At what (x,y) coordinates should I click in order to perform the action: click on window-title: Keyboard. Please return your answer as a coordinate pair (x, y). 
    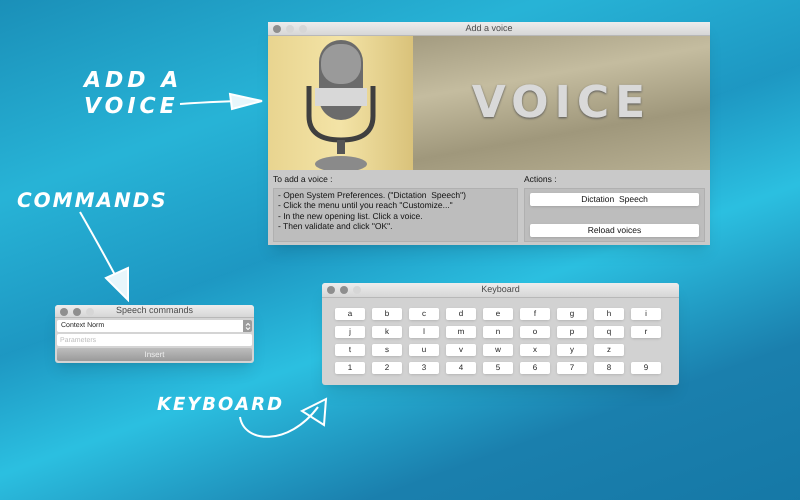
    Looking at the image, I should click on (500, 289).